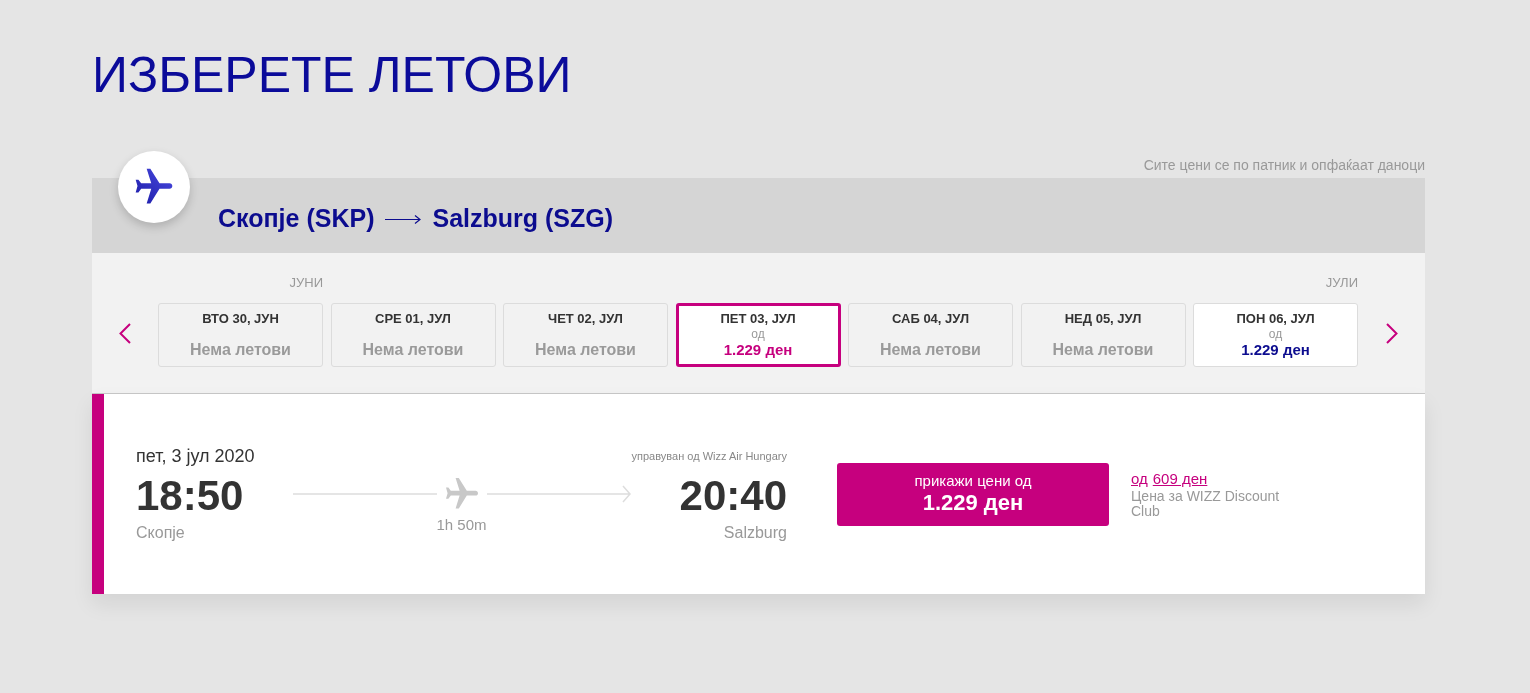  I want to click on date-option: НЕД 05, ЈУЛ Нема летови, so click(1103, 335).